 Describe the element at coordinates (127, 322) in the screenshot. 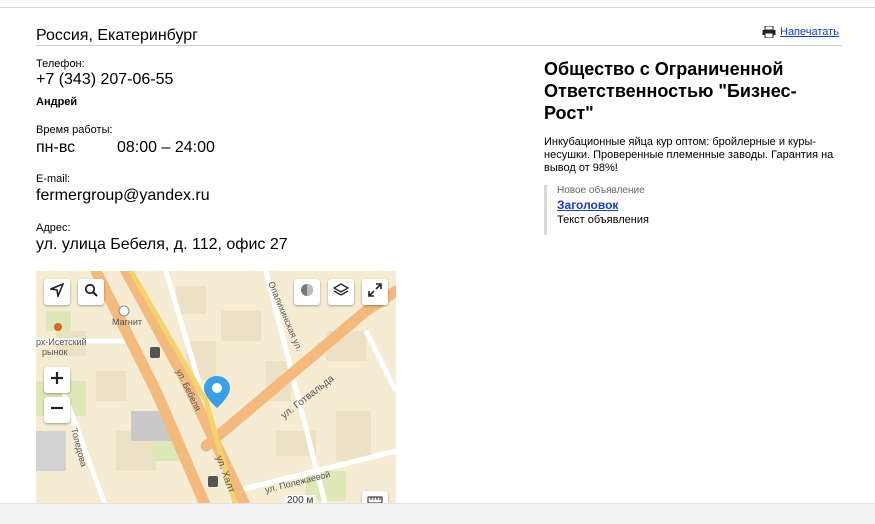

I see `map-label-magnit: Магнит` at that location.